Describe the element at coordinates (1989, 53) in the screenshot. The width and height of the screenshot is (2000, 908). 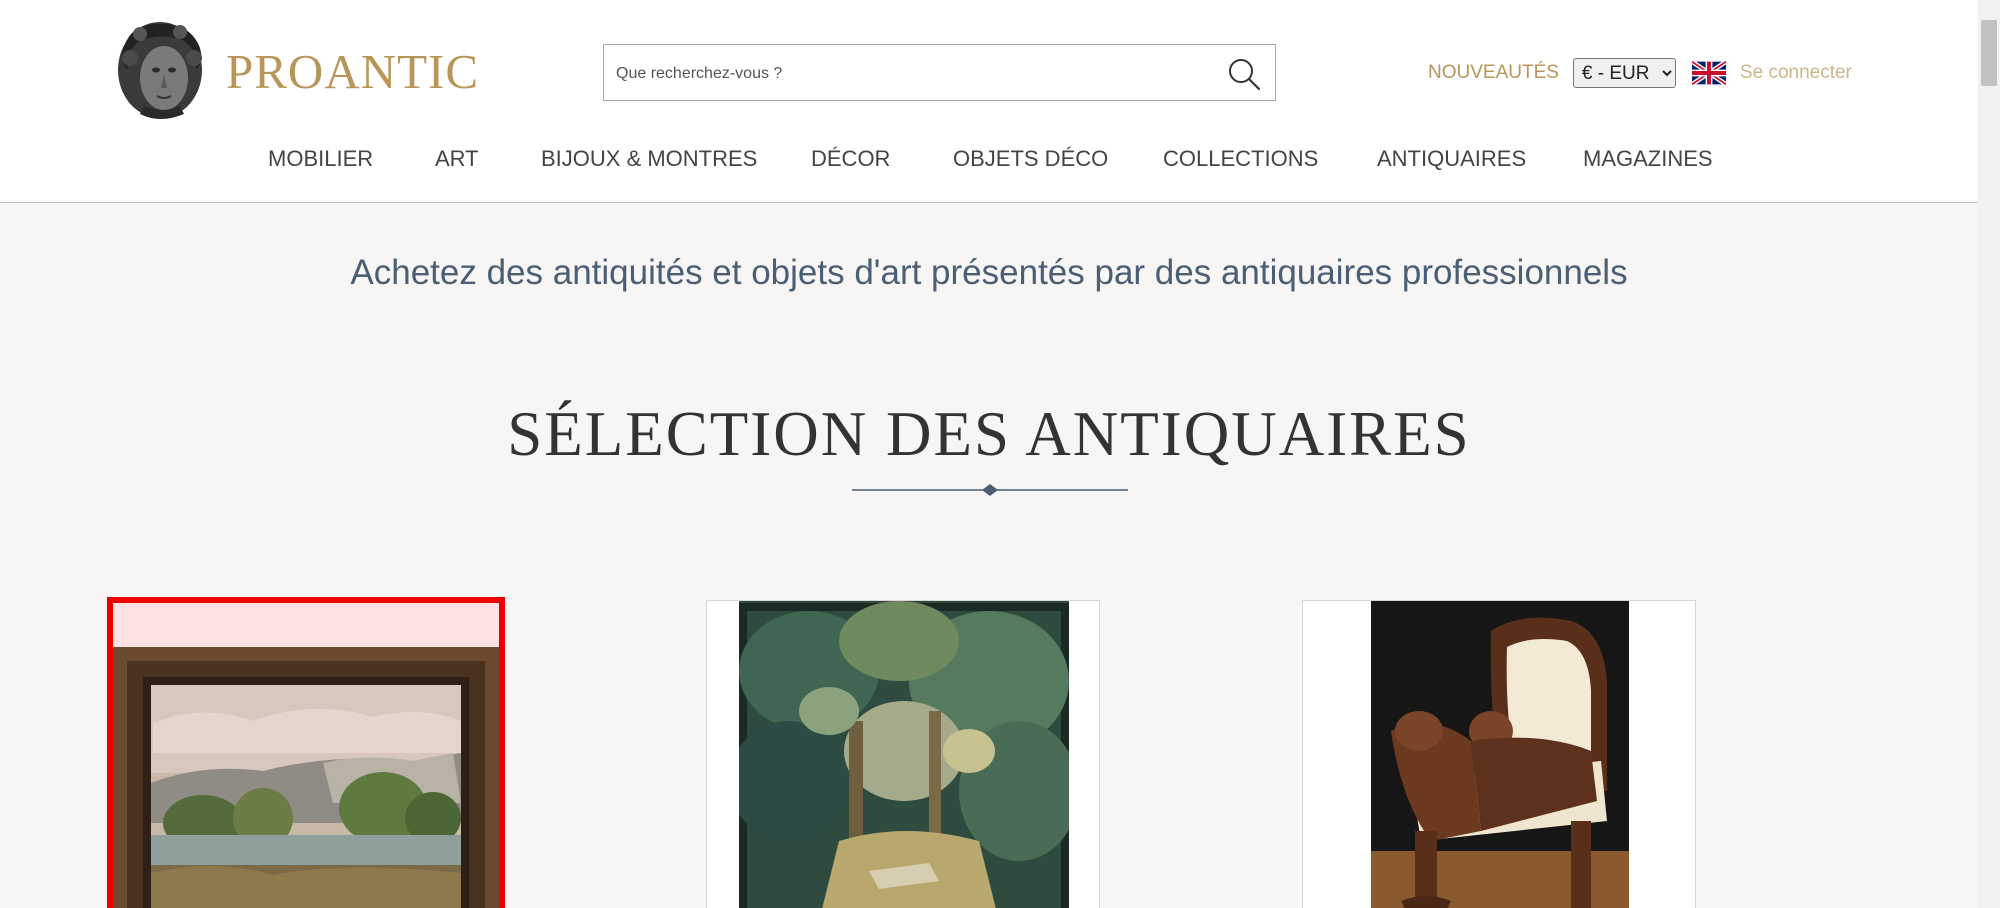
I see `scrollbar-thumb` at that location.